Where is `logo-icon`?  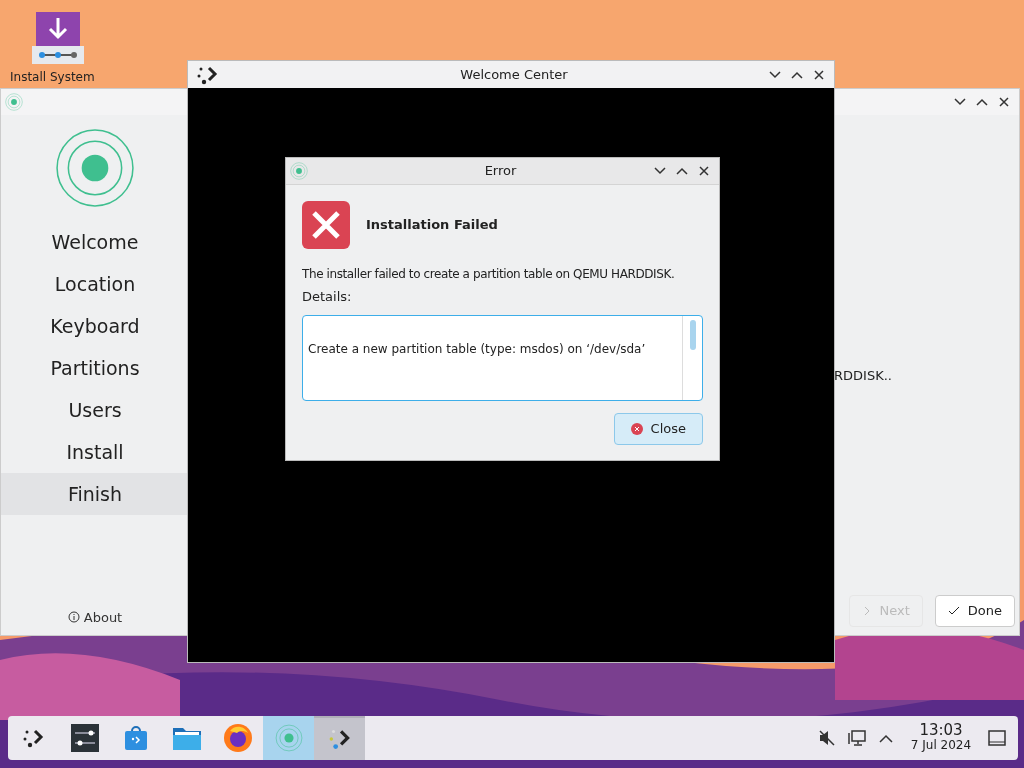
logo-icon is located at coordinates (95, 168).